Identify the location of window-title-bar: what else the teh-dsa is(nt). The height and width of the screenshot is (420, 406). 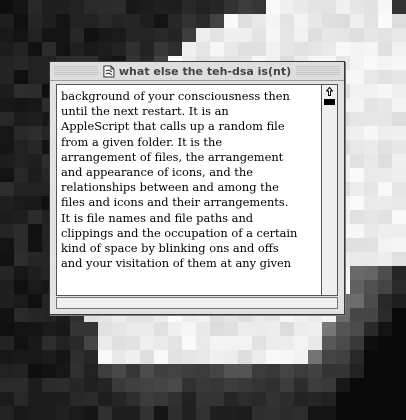
(197, 71).